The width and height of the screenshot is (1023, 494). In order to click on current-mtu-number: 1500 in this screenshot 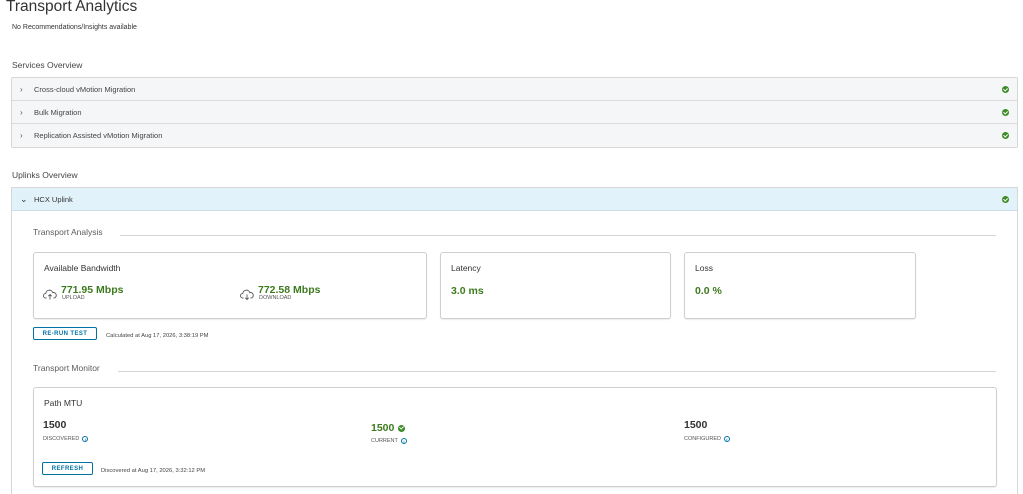, I will do `click(383, 428)`.